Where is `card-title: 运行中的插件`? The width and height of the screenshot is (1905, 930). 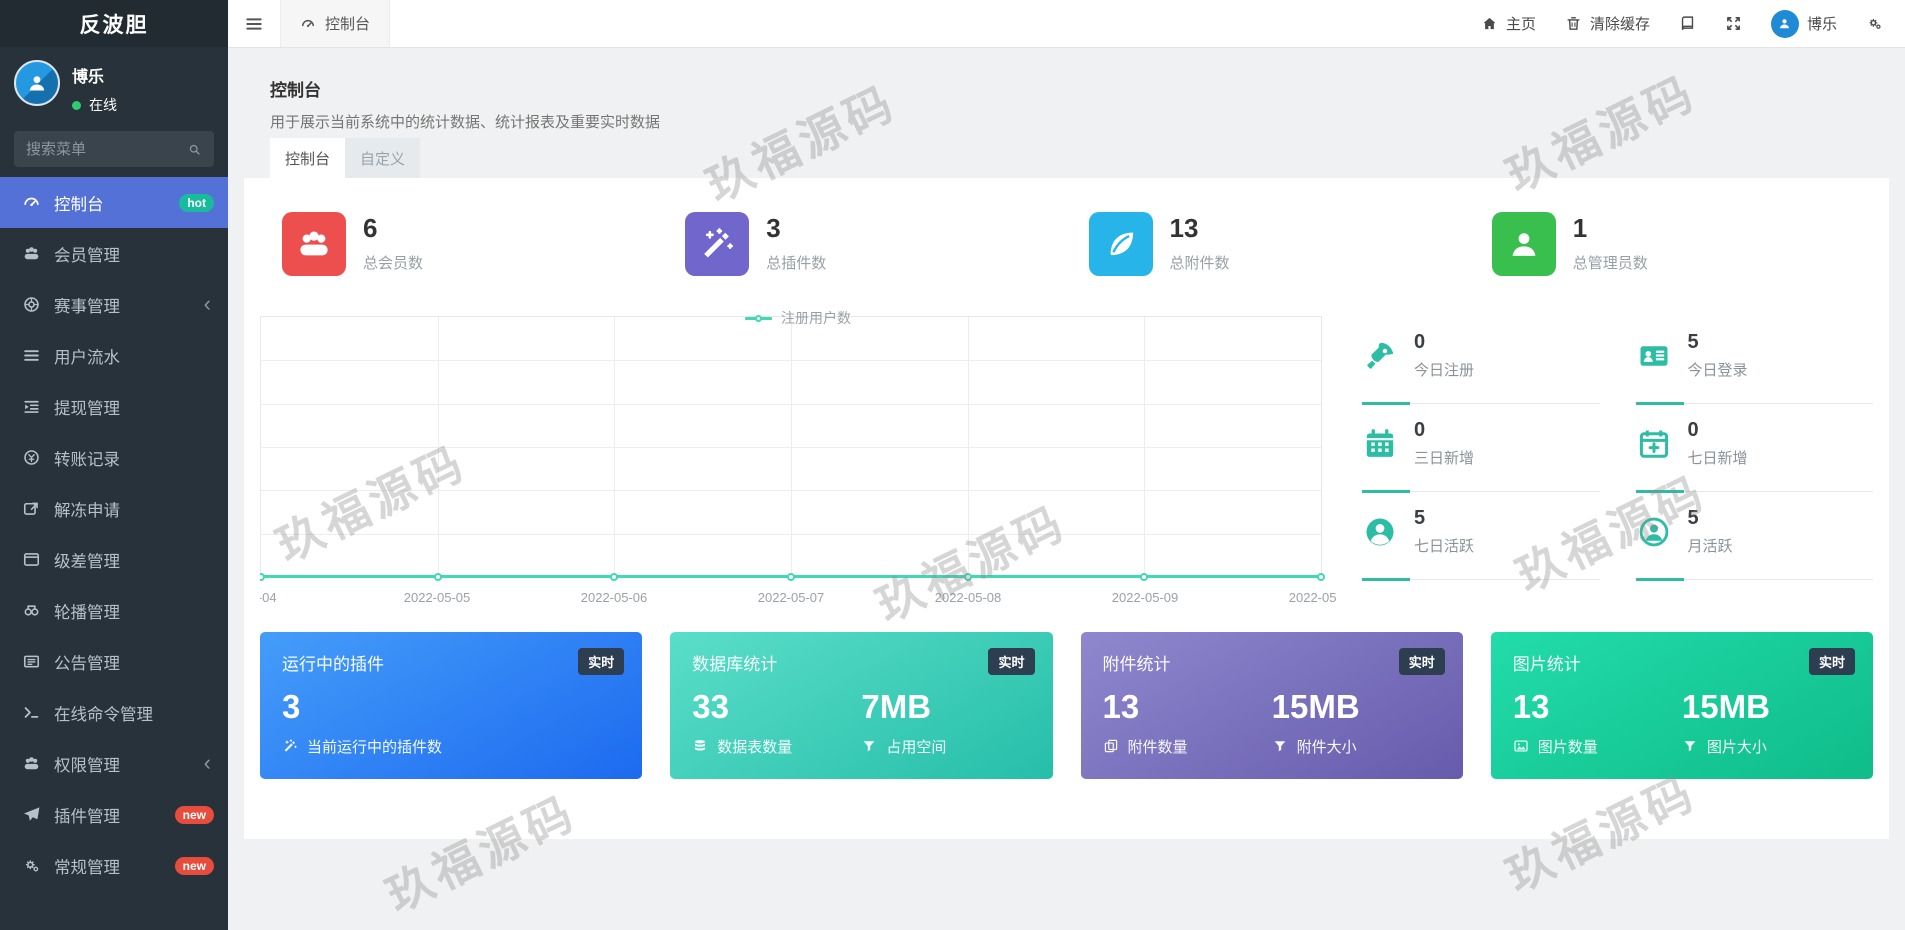 card-title: 运行中的插件 is located at coordinates (333, 664).